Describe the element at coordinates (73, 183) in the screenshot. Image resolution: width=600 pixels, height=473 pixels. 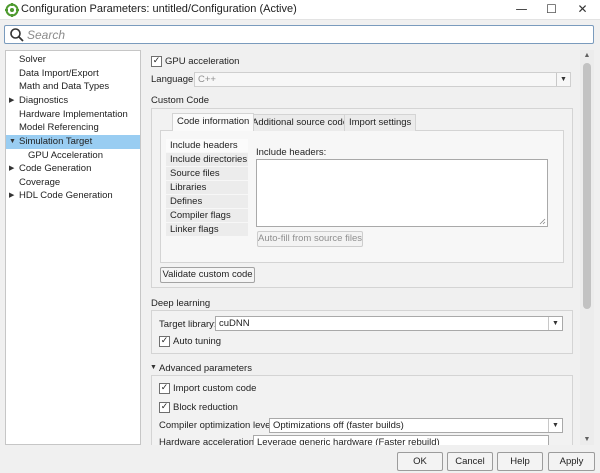
I see `tree-item-coverage: Coverage` at that location.